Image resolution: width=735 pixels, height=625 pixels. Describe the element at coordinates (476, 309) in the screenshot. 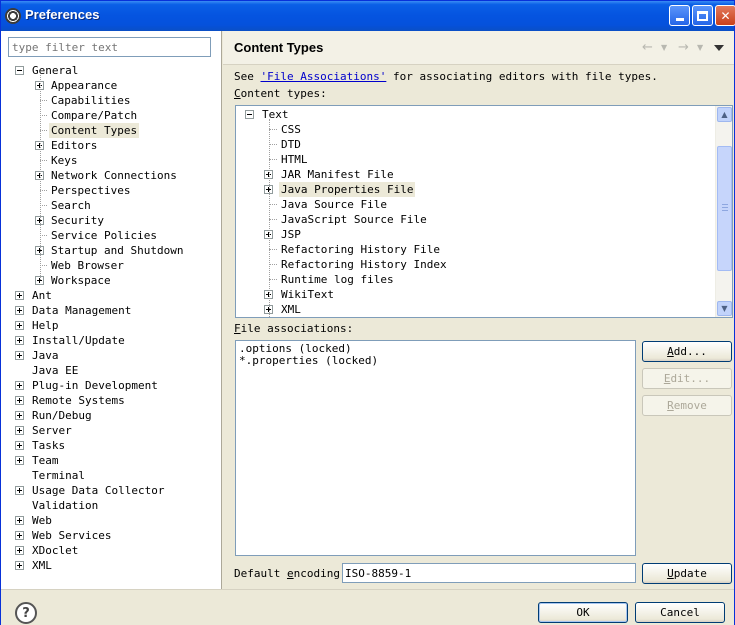

I see `content-type-item: XML` at that location.